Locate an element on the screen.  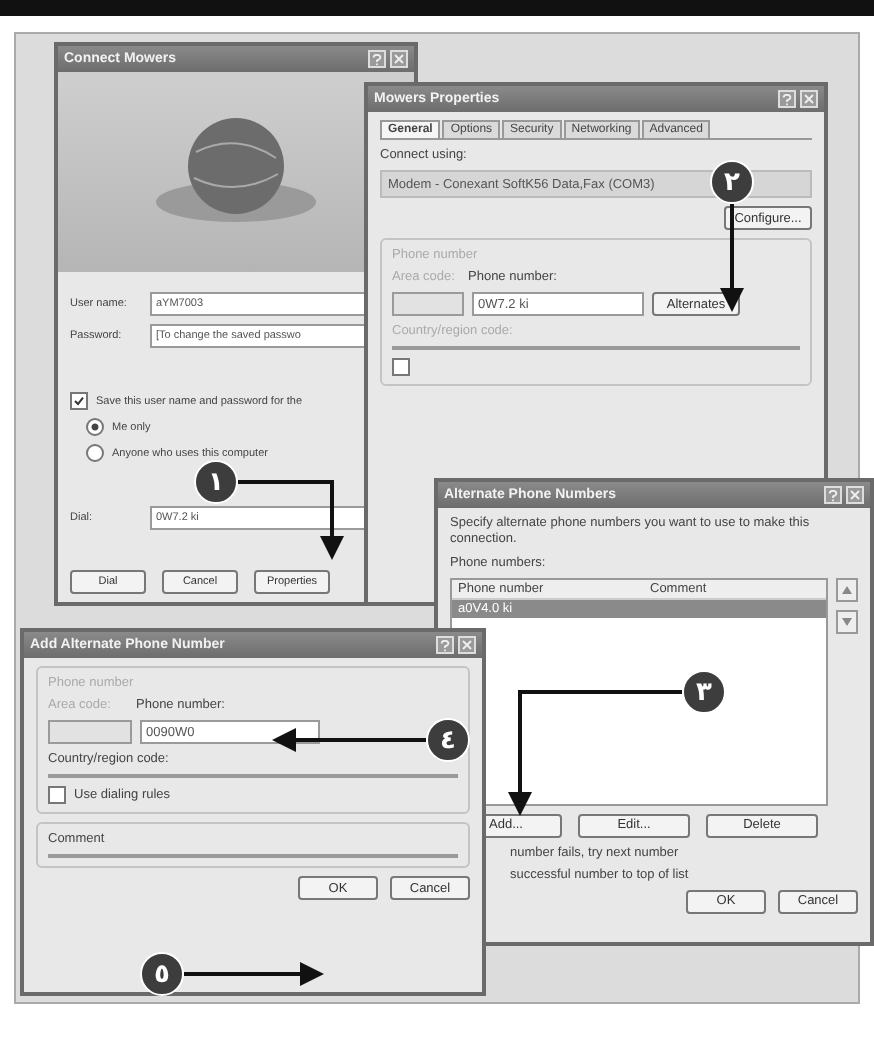
up-arrow-icon is located at coordinates (847, 589).